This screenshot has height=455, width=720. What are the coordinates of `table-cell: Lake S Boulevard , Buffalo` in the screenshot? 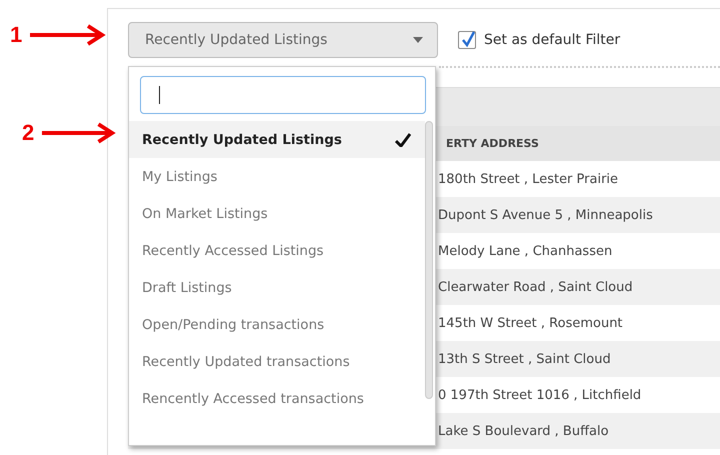 It's located at (523, 431).